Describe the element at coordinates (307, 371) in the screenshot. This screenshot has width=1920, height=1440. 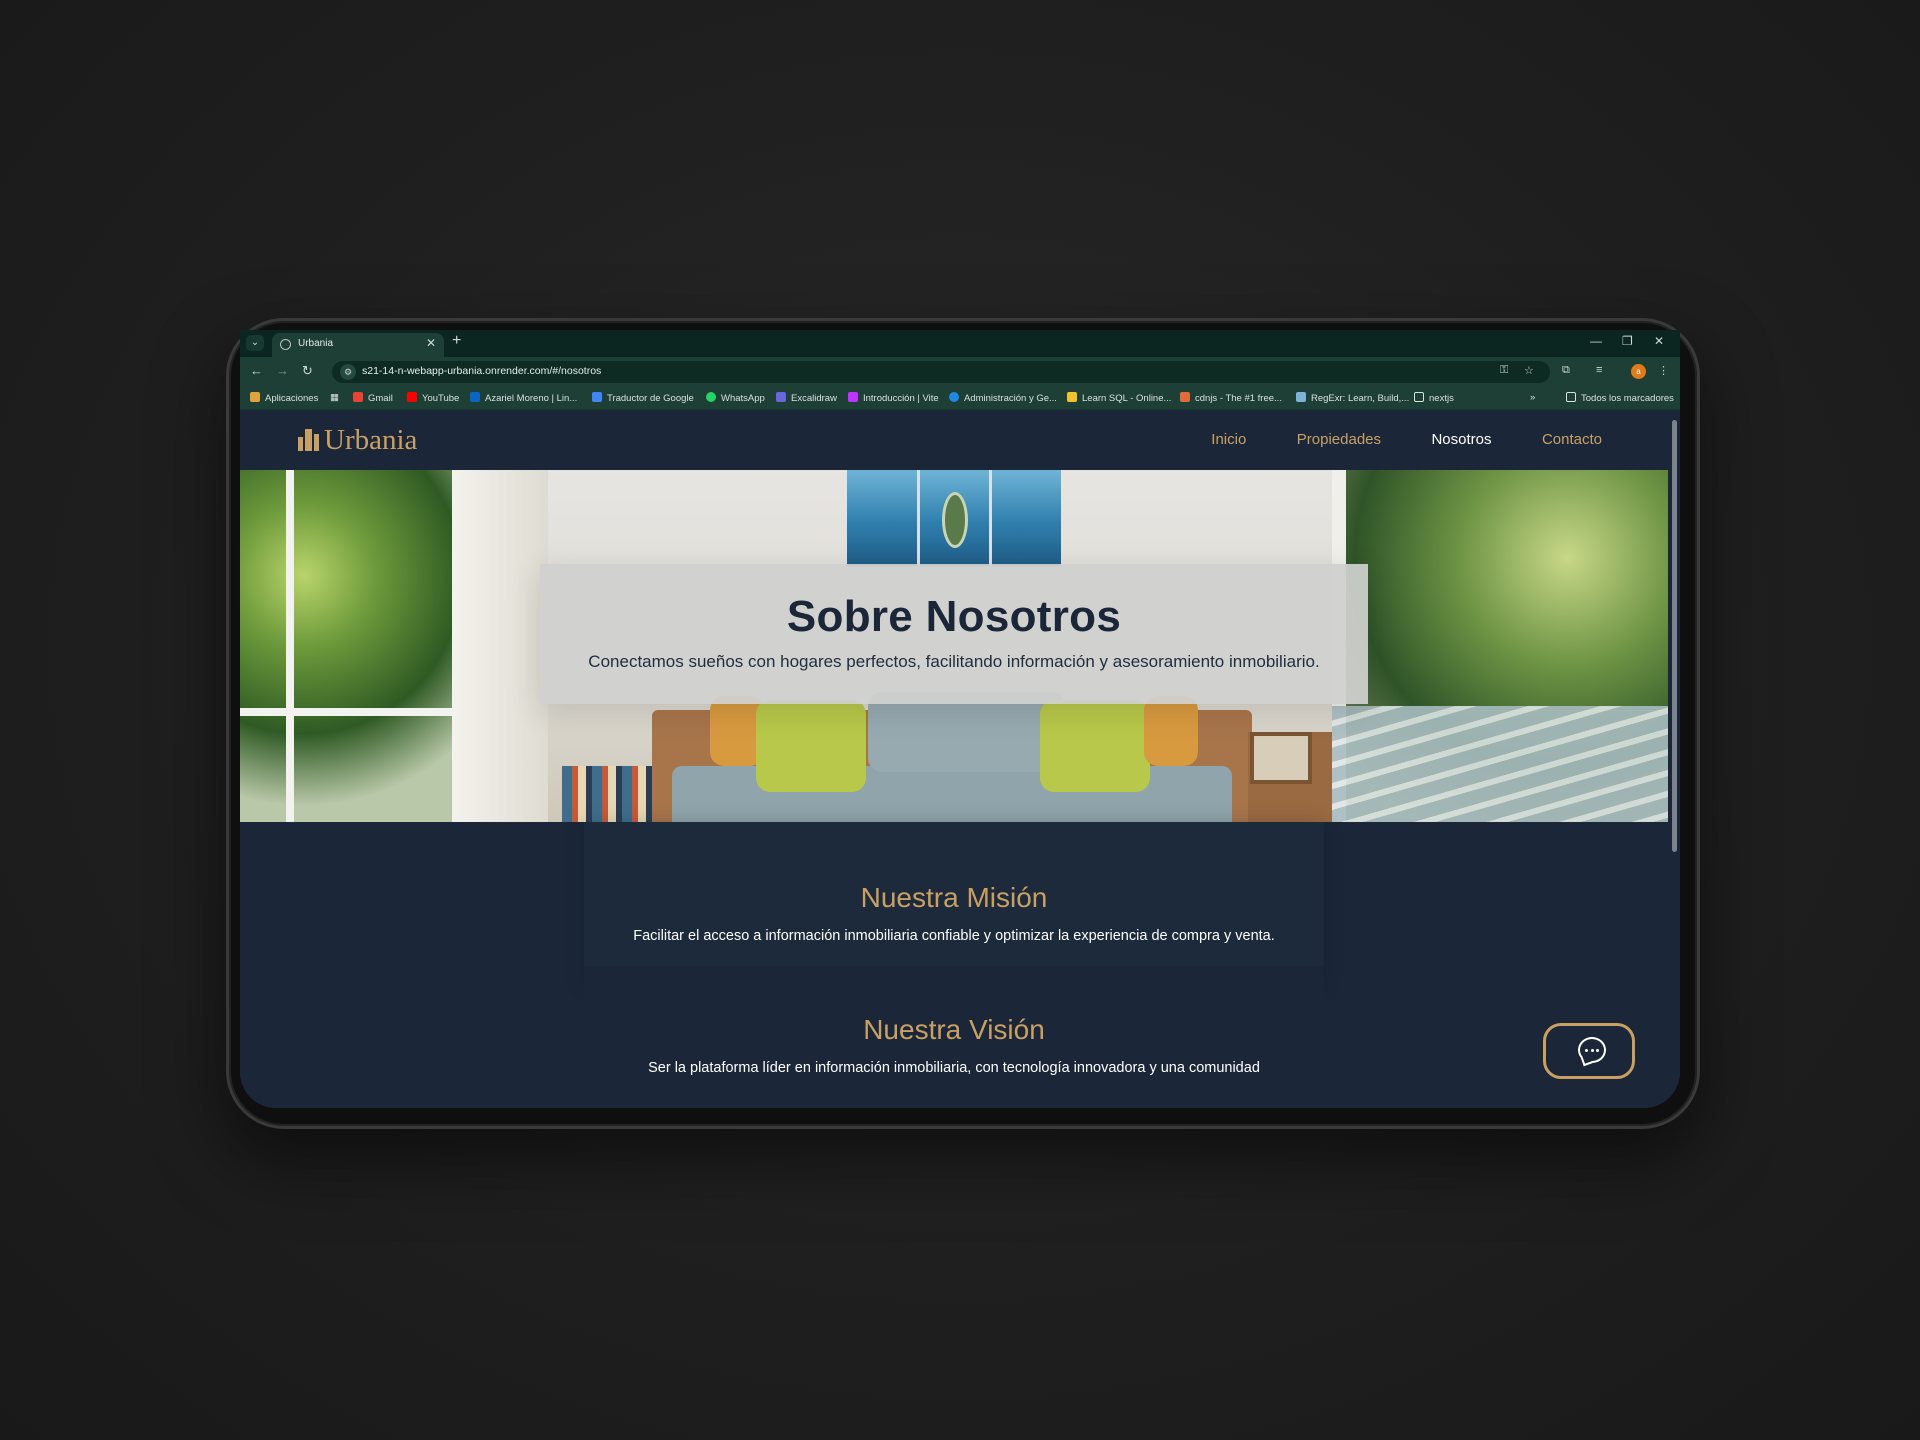
I see `reload-icon: ↻` at that location.